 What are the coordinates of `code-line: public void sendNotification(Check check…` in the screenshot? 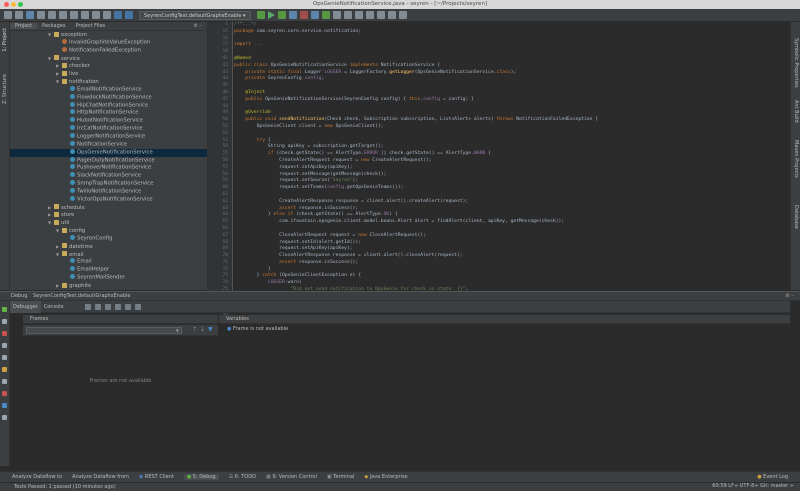 It's located at (511, 120).